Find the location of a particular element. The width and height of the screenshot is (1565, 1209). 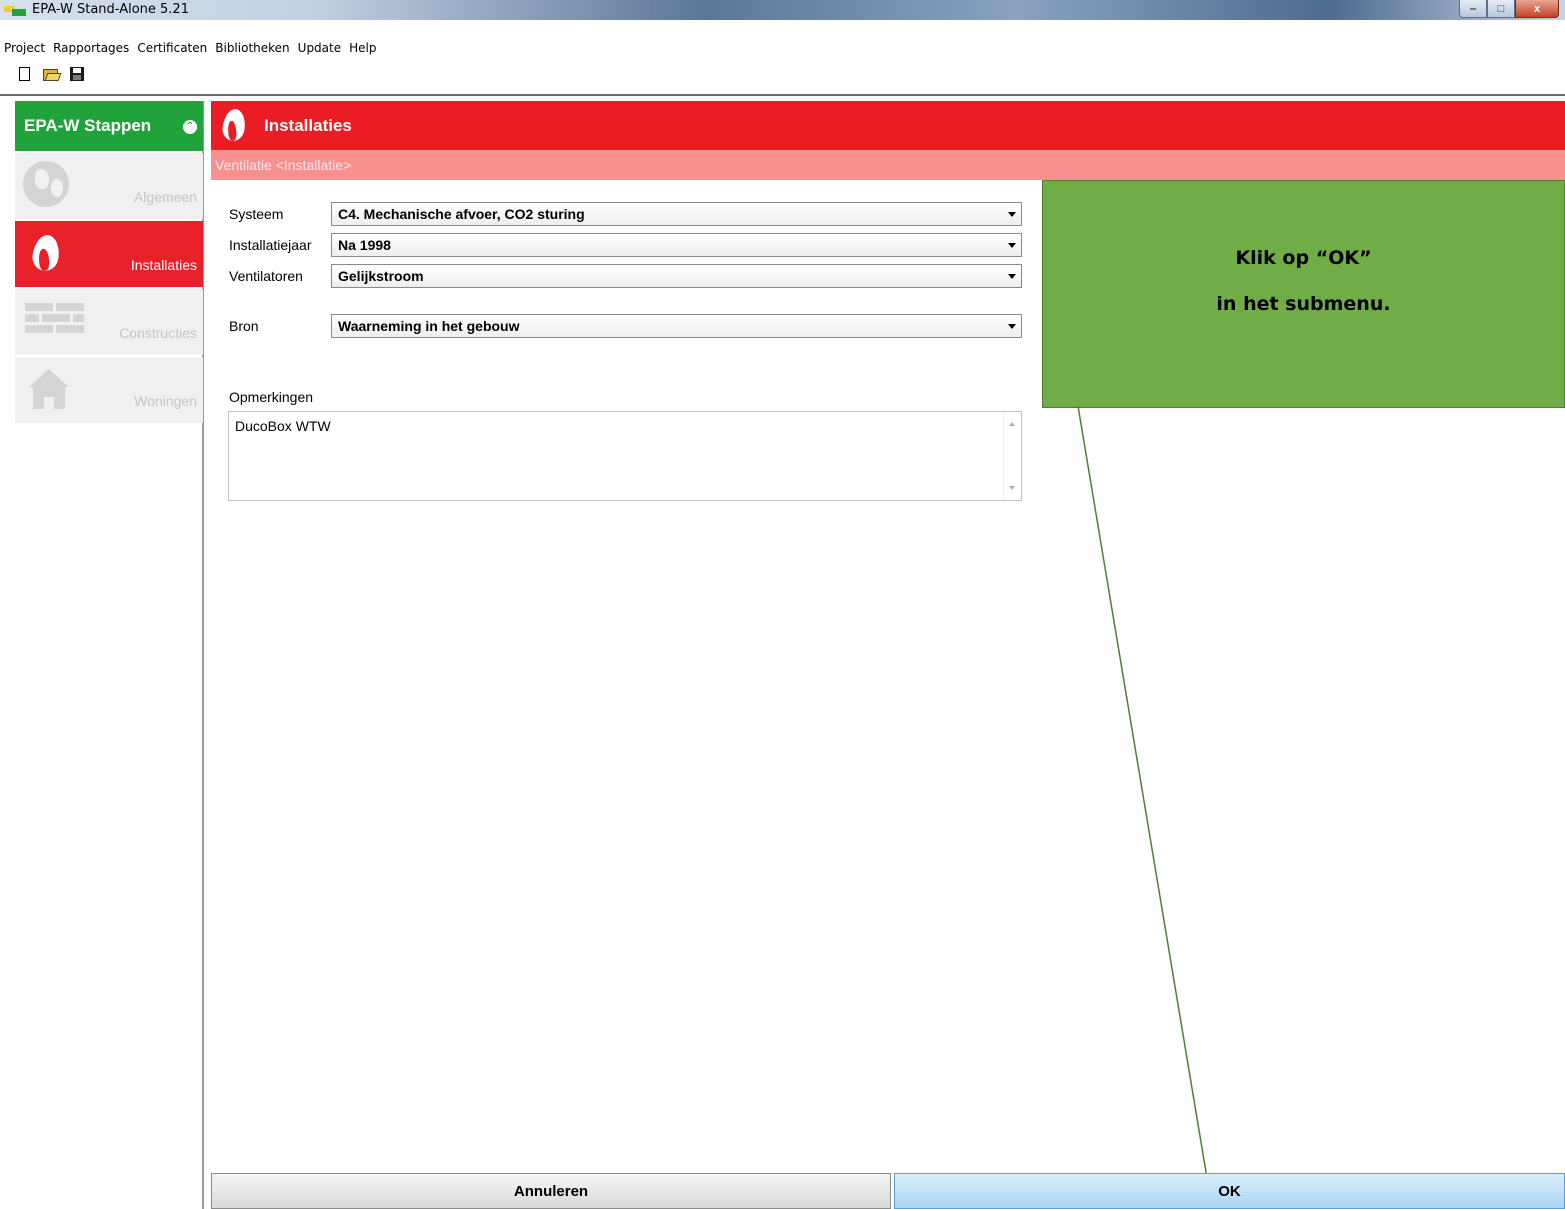

sidebar-item-label: Algemeen is located at coordinates (165, 197).